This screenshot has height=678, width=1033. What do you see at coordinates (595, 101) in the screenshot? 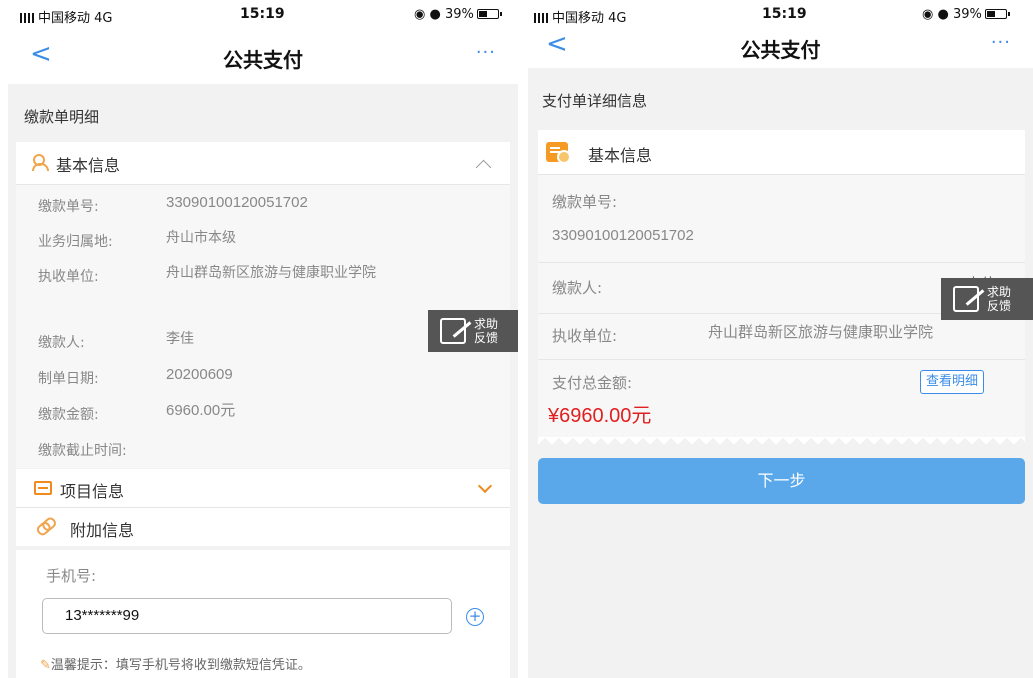
I see `section-title: 支付单详细信息` at bounding box center [595, 101].